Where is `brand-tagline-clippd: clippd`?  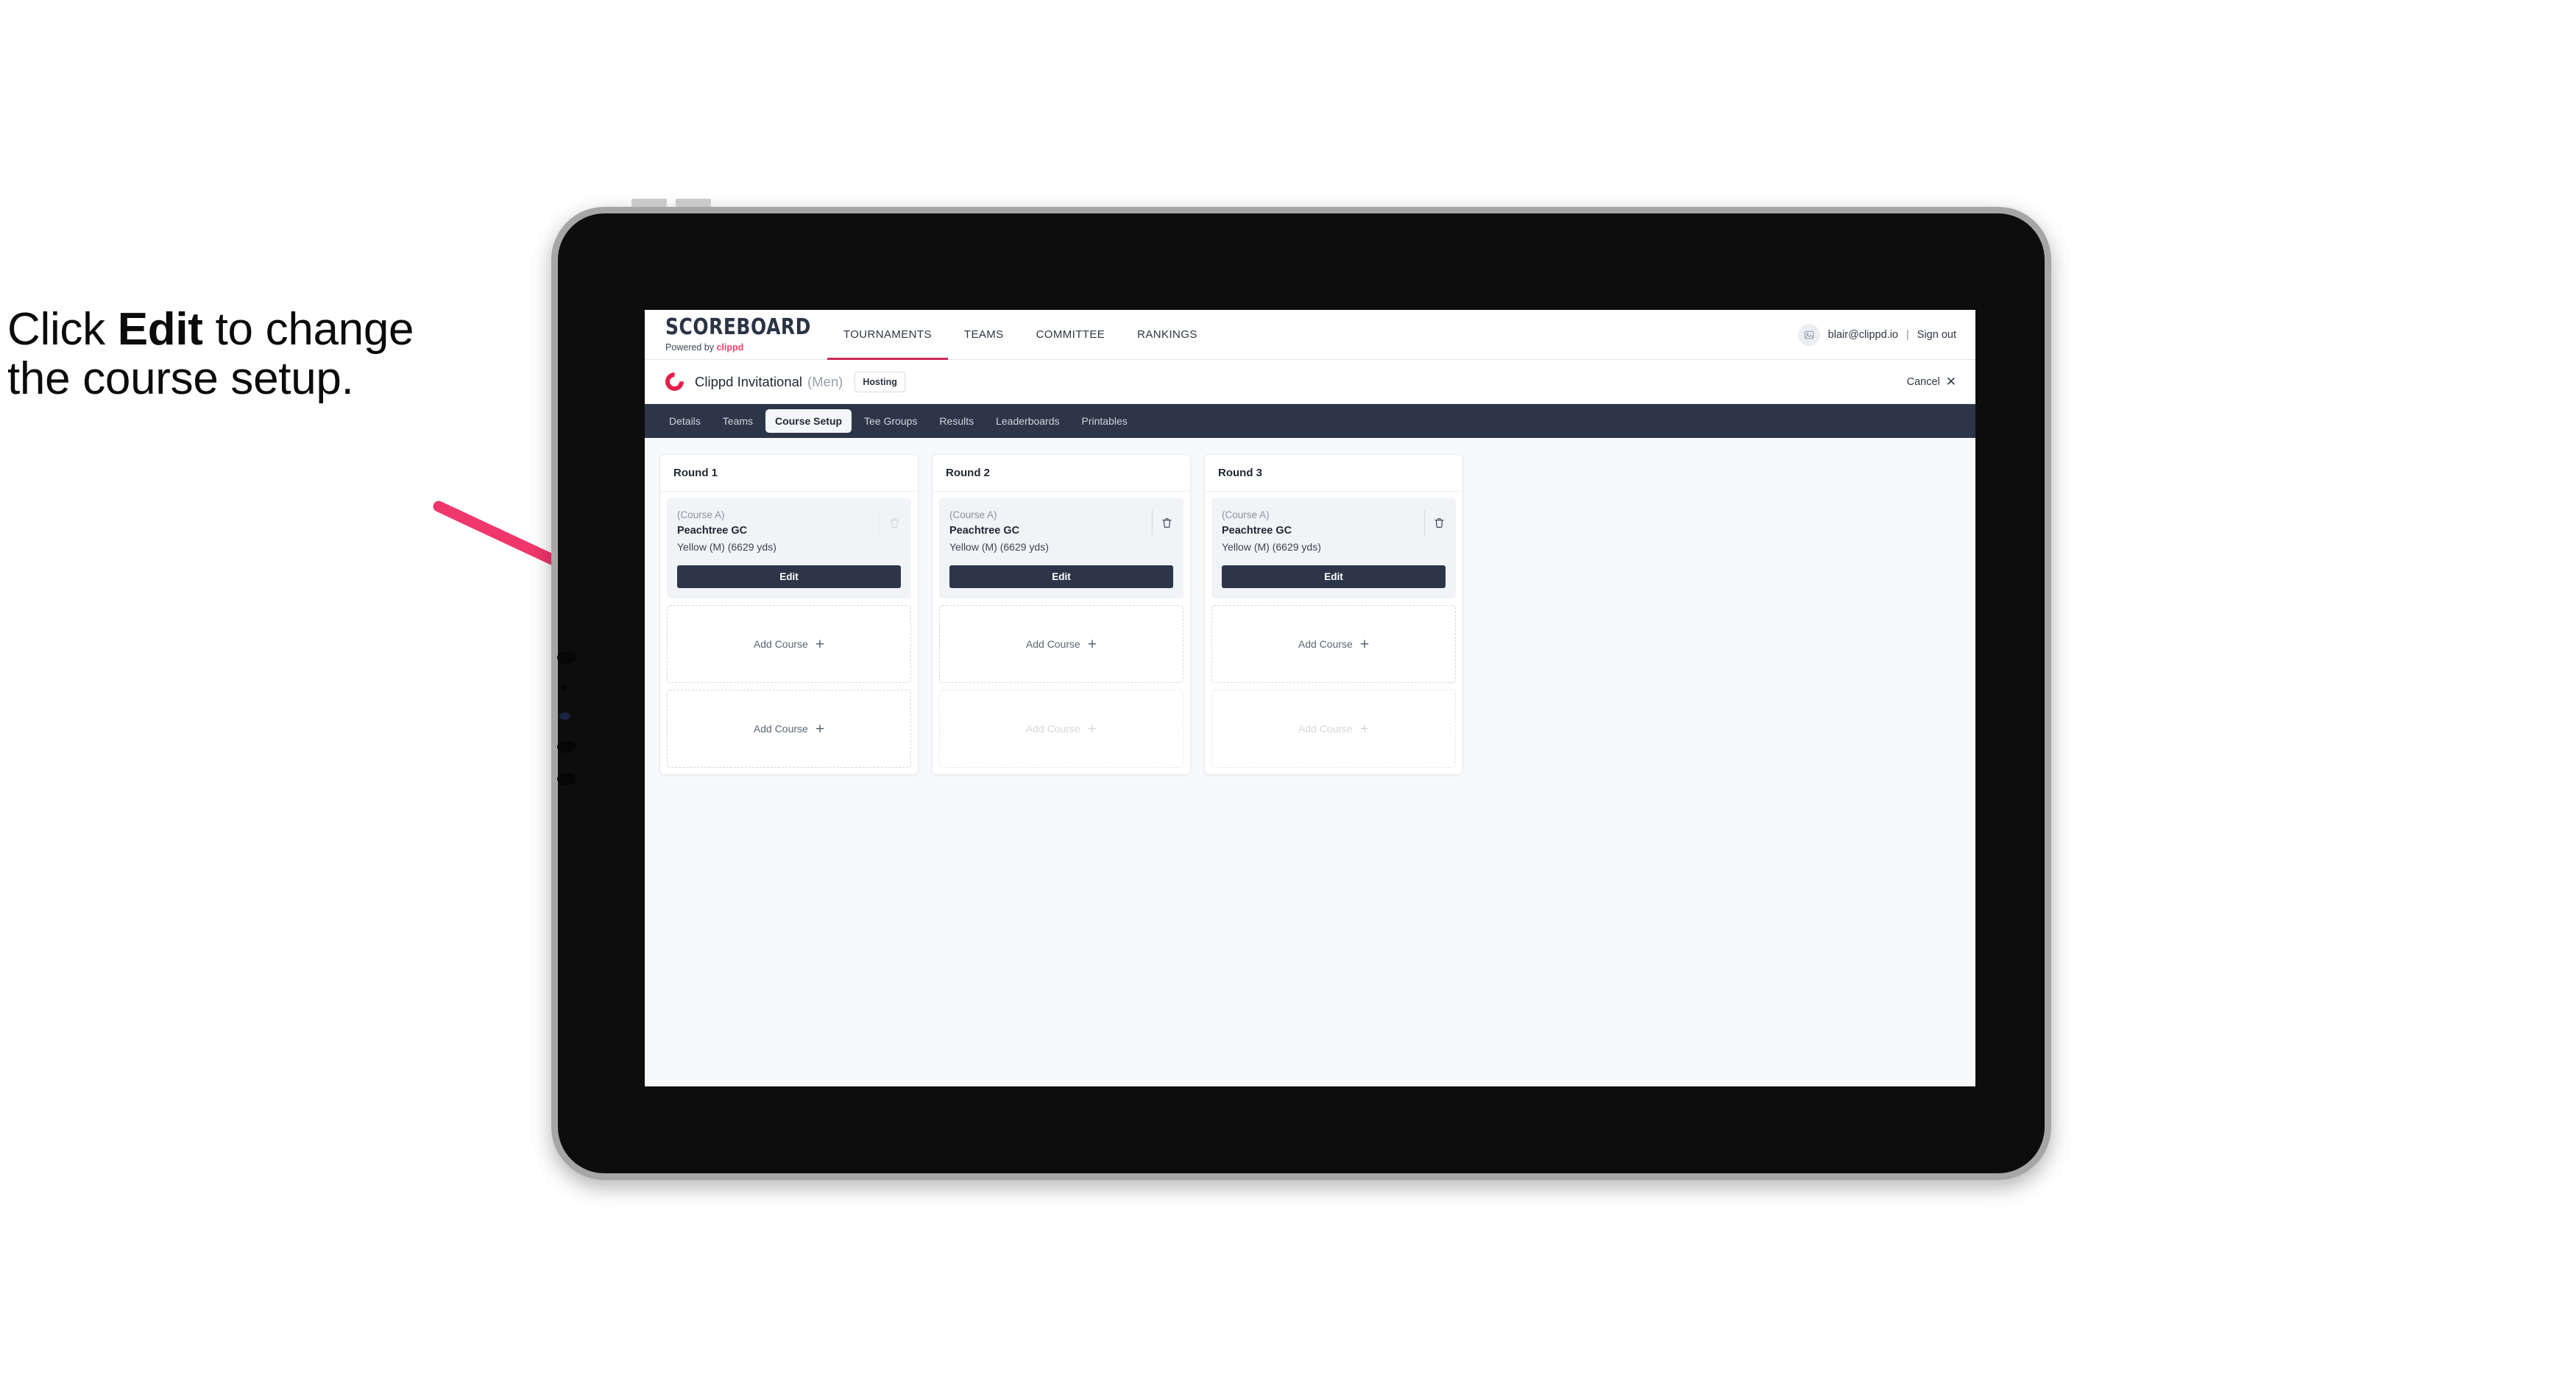 brand-tagline-clippd: clippd is located at coordinates (730, 347).